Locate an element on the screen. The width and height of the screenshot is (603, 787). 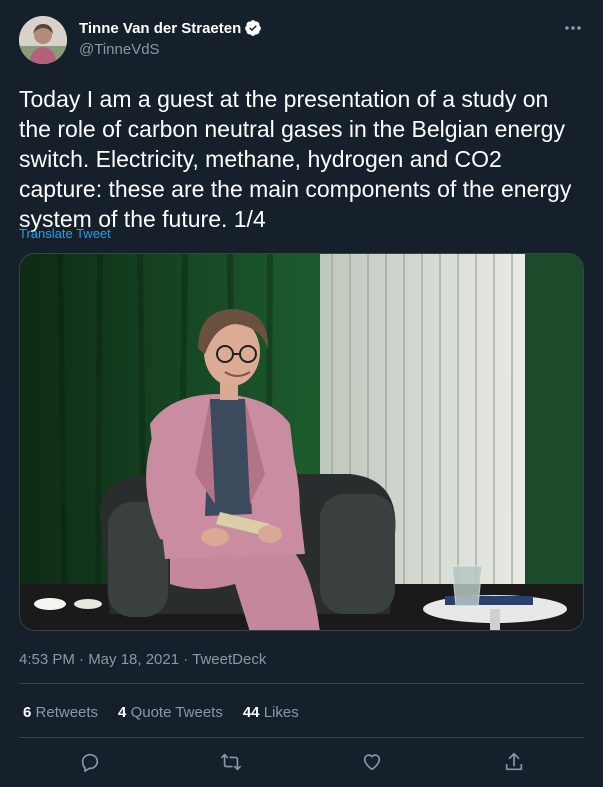
author-display-name: Tinne Van der Straeten is located at coordinates (160, 28).